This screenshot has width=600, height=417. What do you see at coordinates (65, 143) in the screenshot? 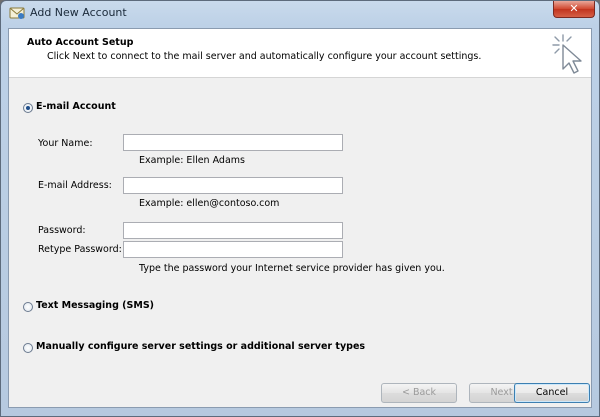
I see `your-name-label: Your Name:` at bounding box center [65, 143].